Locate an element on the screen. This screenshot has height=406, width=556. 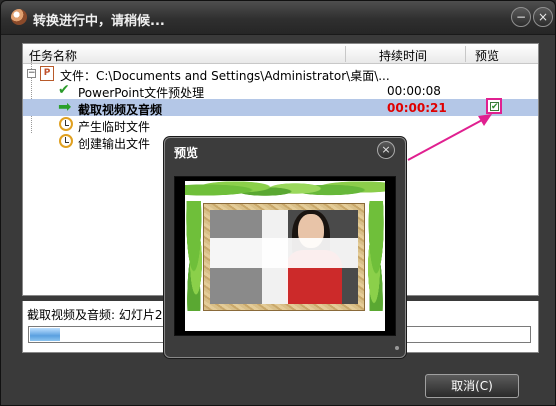
preview-title: 预览 is located at coordinates (186, 153).